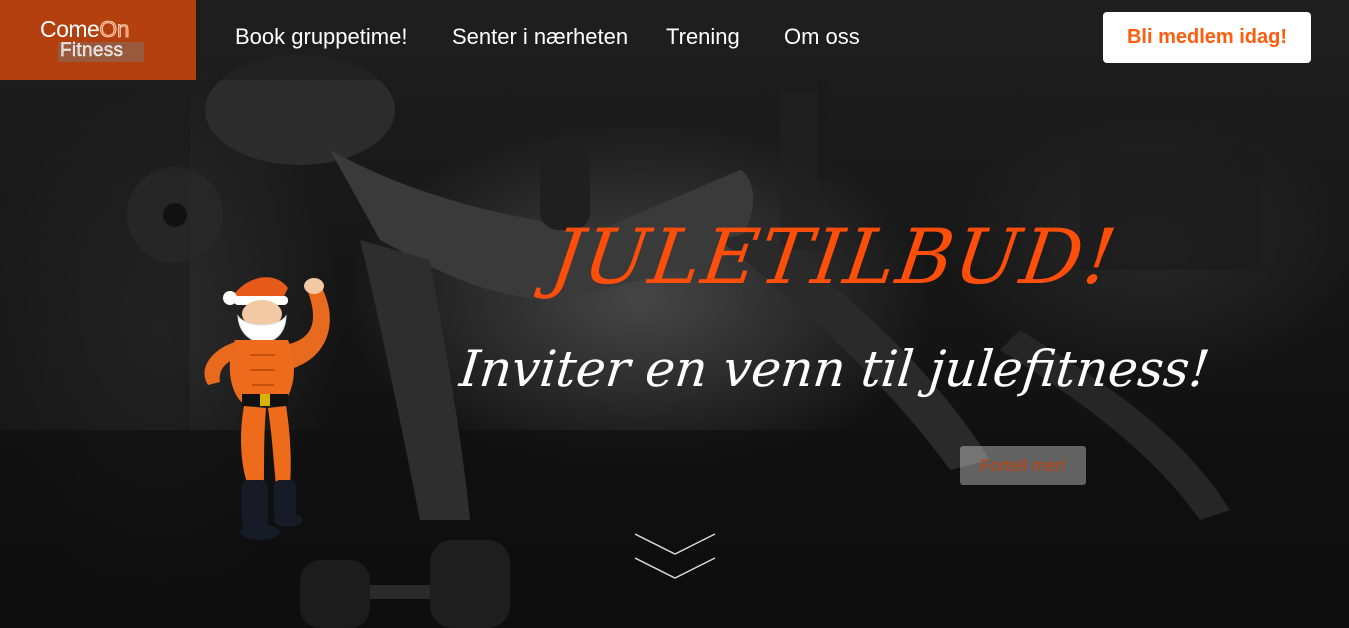  What do you see at coordinates (1023, 465) in the screenshot?
I see `read-more-button: Fortell mer!` at bounding box center [1023, 465].